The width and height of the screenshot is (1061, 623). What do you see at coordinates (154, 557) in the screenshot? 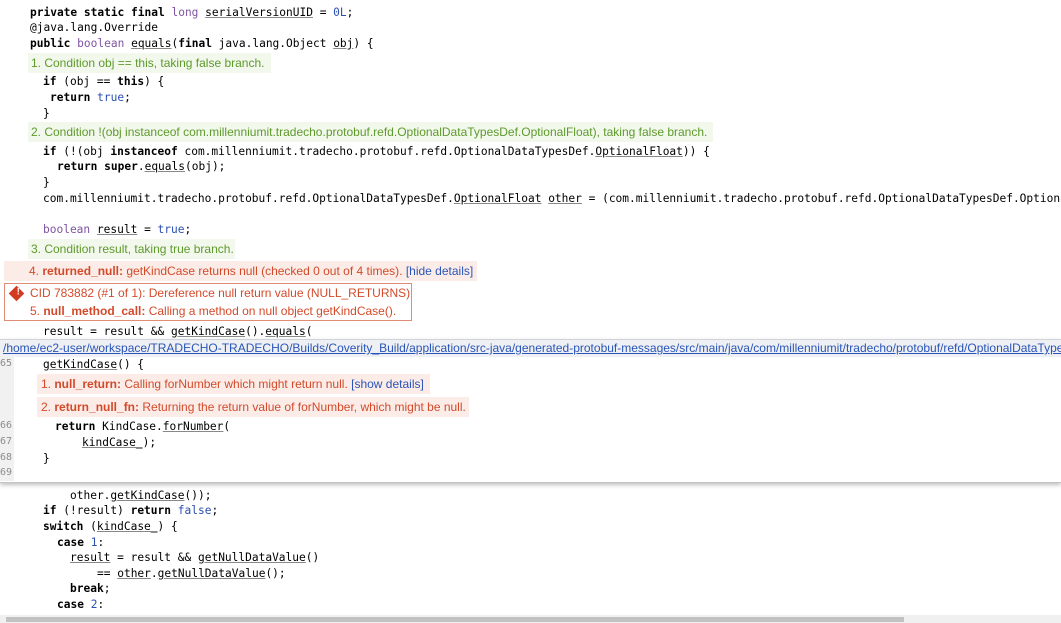
I see `code-text: = result &&` at bounding box center [154, 557].